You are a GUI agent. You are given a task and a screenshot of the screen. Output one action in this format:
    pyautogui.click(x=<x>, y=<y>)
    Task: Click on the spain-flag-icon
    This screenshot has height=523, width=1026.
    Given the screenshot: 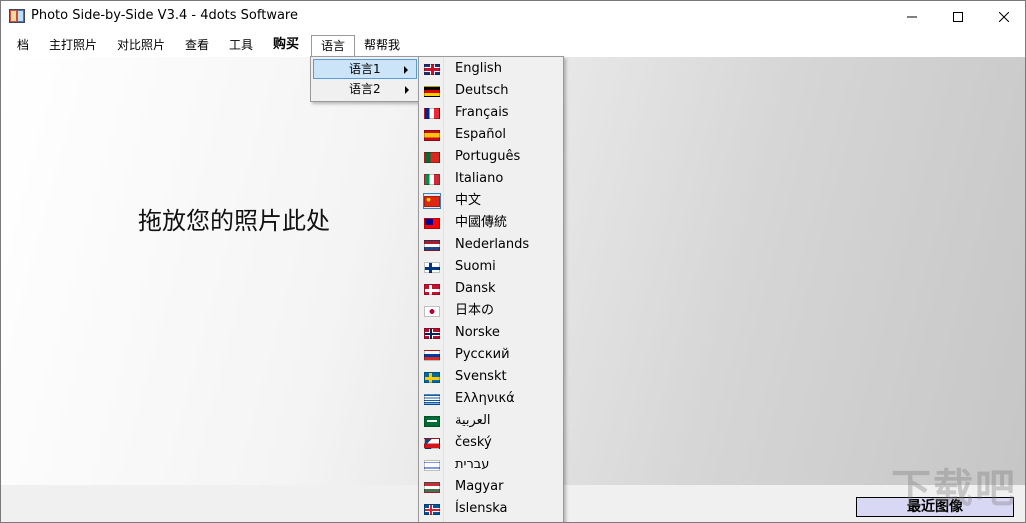 What is the action you would take?
    pyautogui.click(x=432, y=135)
    